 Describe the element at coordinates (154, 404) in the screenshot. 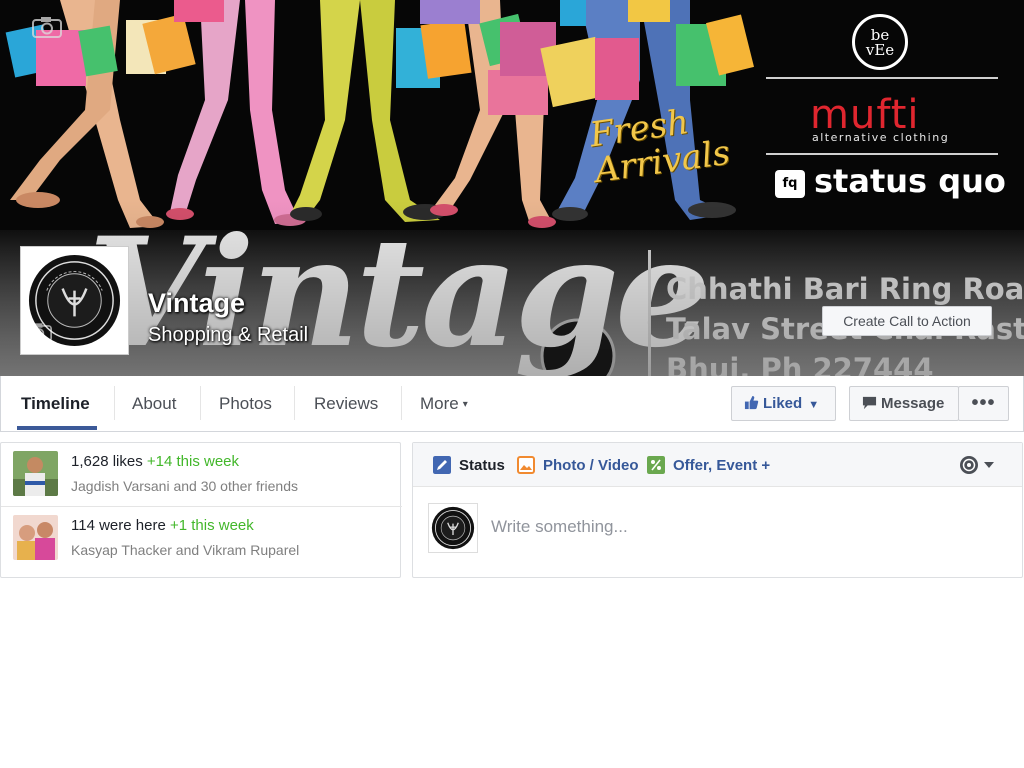

I see `tab-about: About` at that location.